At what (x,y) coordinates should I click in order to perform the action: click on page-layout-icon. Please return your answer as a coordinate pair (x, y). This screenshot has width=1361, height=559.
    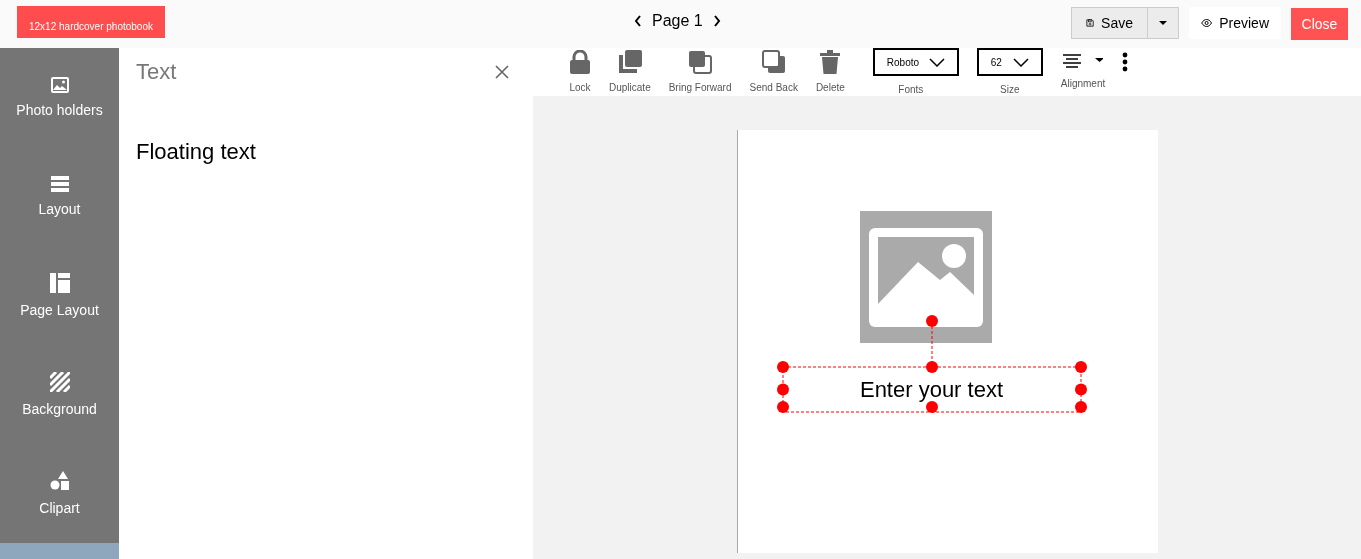
    Looking at the image, I should click on (59, 283).